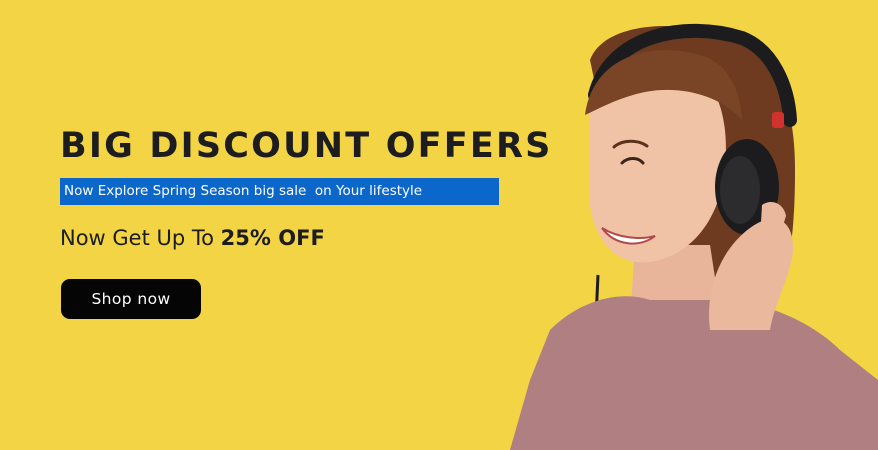 This screenshot has width=878, height=450. Describe the element at coordinates (272, 238) in the screenshot. I see `offer-highlight: 25% OFF` at that location.